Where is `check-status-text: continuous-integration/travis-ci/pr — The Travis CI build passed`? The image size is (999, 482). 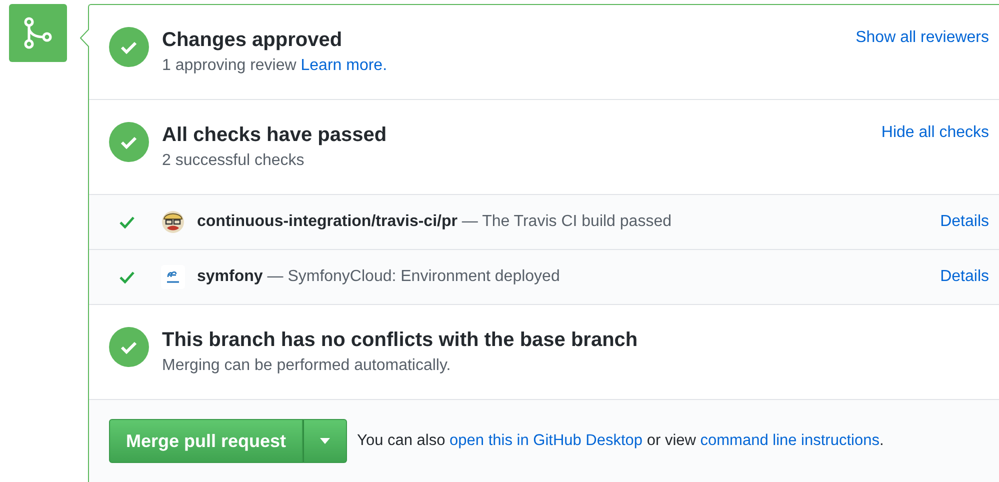
check-status-text: continuous-integration/travis-ci/pr — The Travis CI build passed is located at coordinates (434, 222).